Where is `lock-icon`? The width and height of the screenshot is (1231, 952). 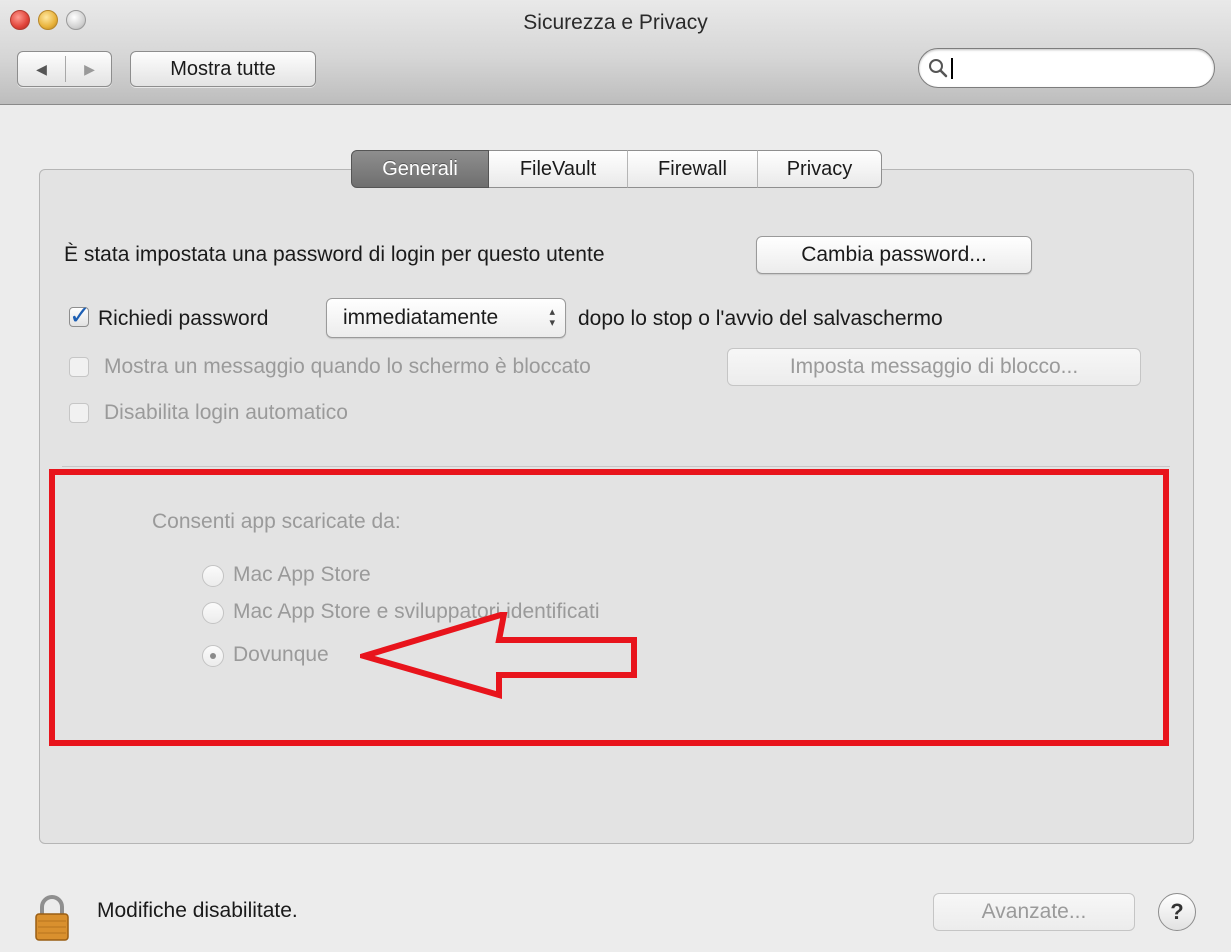
lock-icon is located at coordinates (52, 918).